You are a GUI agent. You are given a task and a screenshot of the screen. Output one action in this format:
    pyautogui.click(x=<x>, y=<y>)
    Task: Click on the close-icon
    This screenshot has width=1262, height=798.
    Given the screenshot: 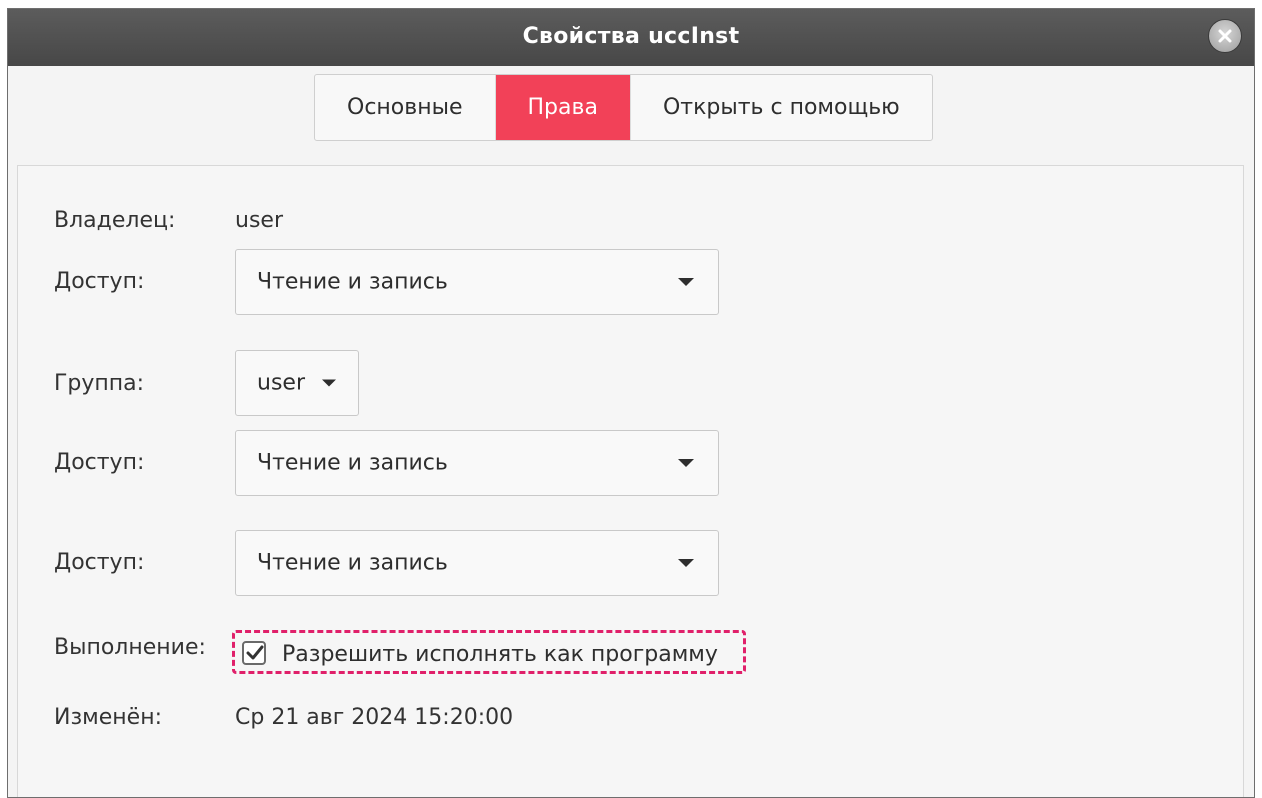 What is the action you would take?
    pyautogui.click(x=1225, y=36)
    